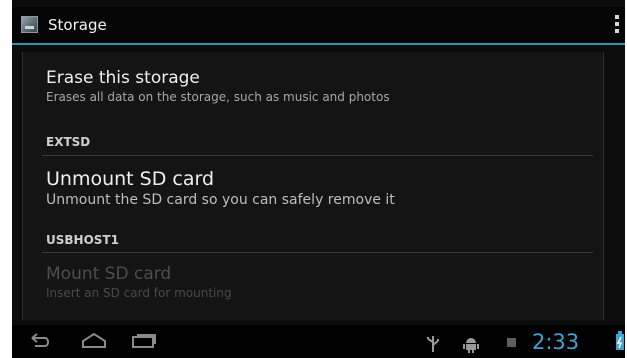 This screenshot has height=358, width=627. I want to click on overflow-menu-icon, so click(617, 25).